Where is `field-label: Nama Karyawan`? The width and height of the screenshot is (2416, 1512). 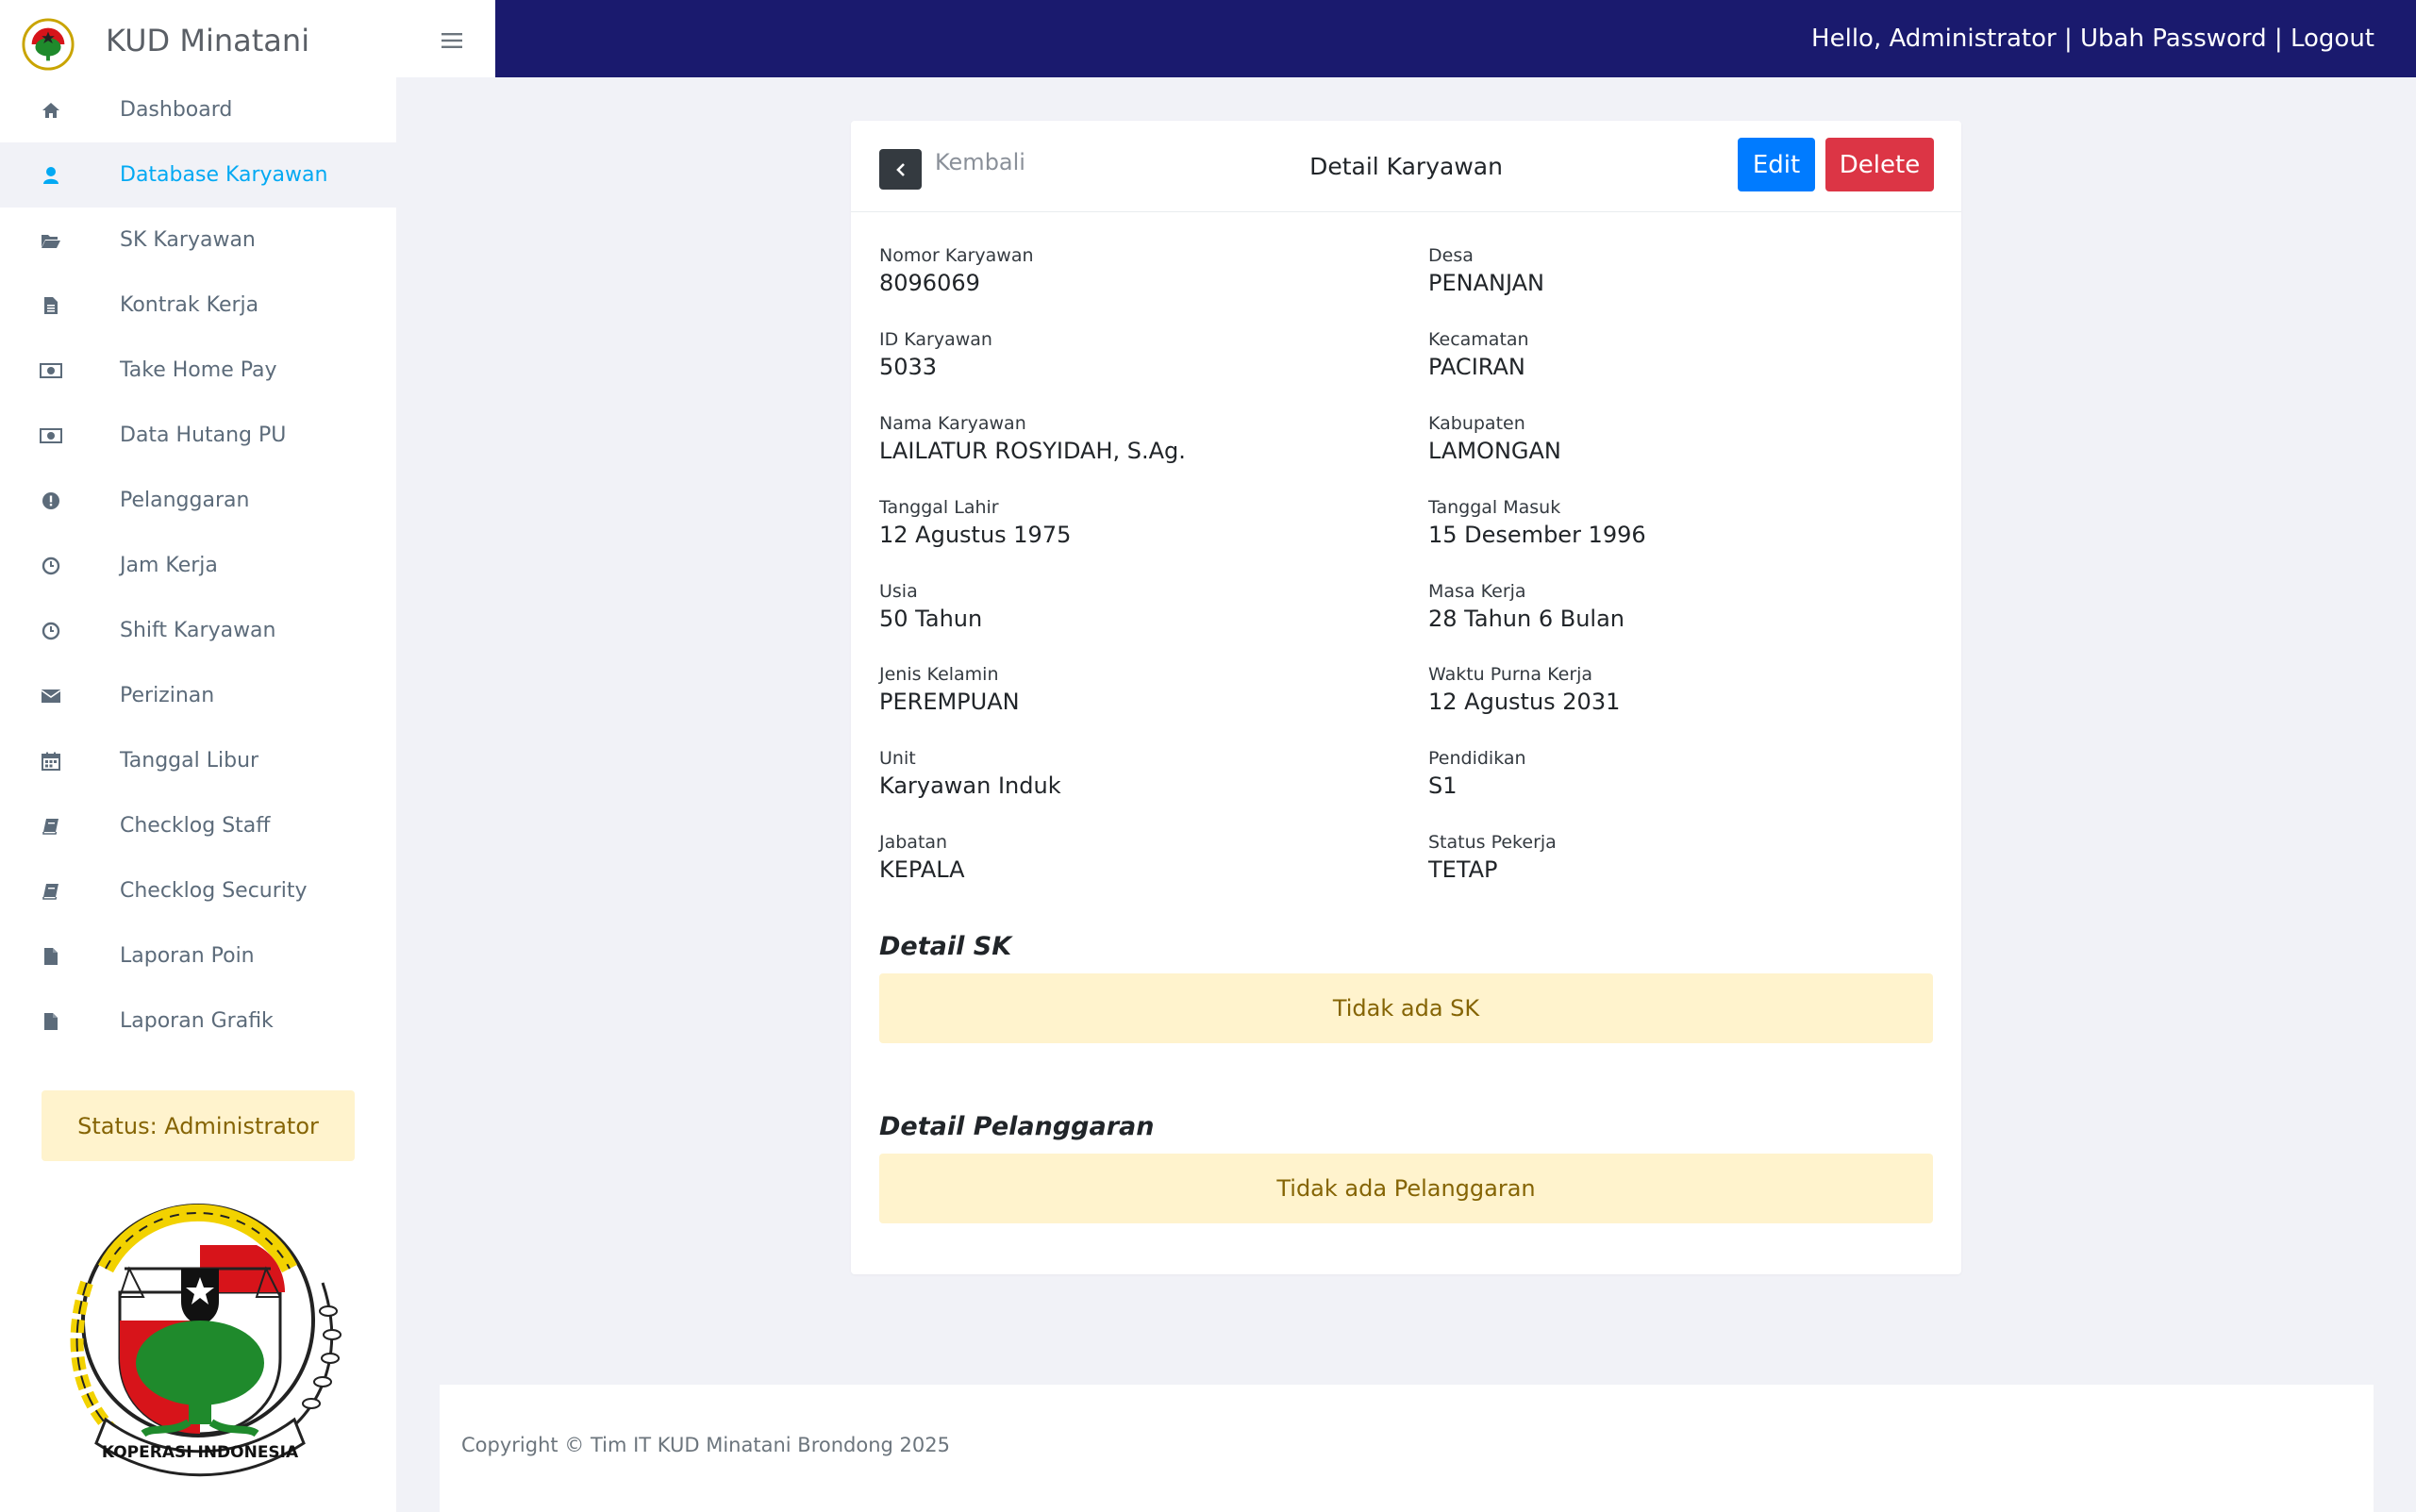
field-label: Nama Karyawan is located at coordinates (953, 423).